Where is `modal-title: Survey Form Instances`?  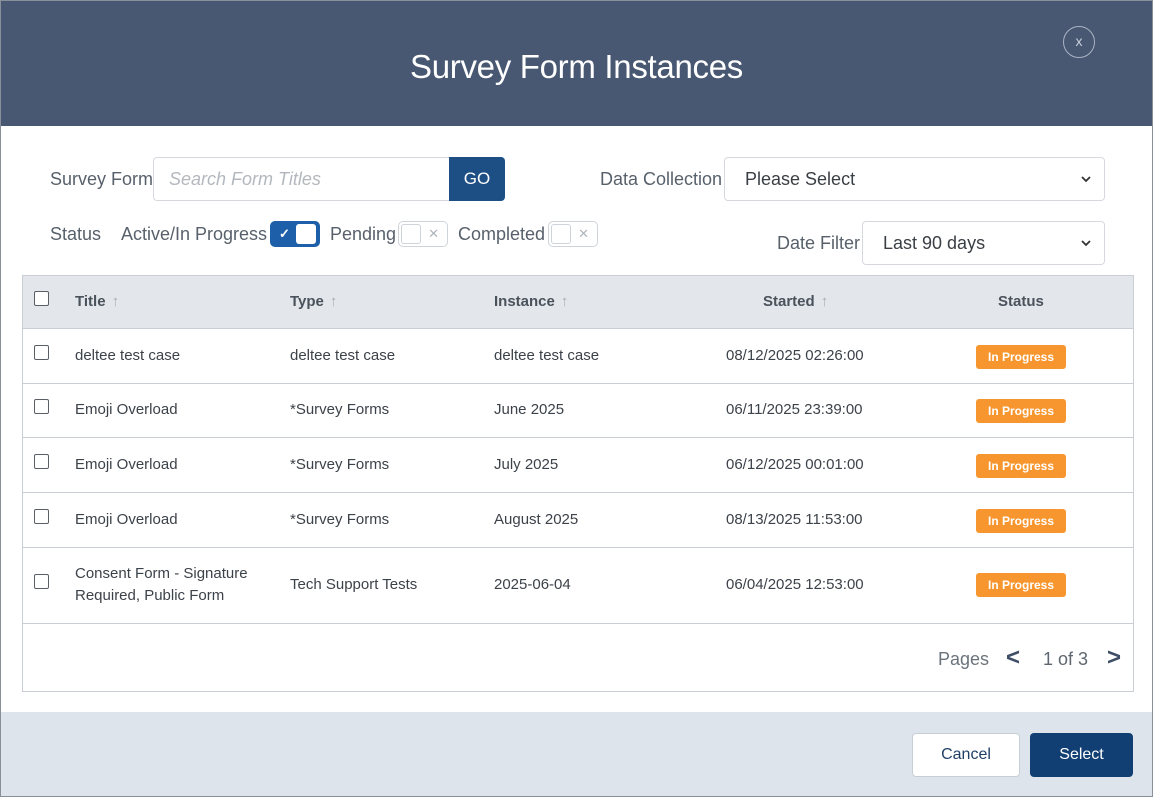 modal-title: Survey Form Instances is located at coordinates (576, 66).